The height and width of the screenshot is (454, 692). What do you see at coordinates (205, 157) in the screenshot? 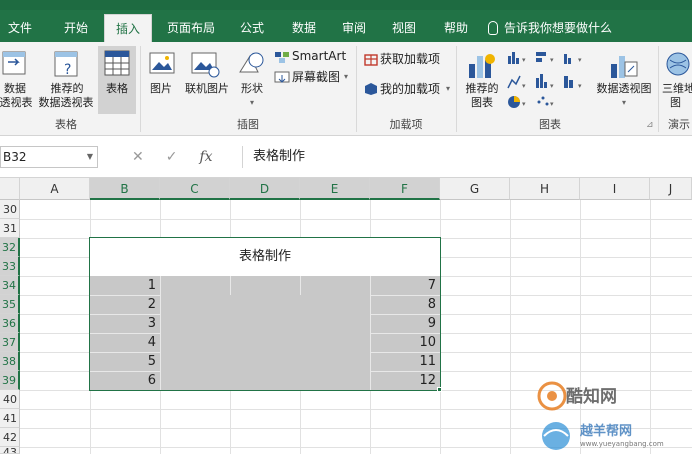
I see `insert-function-icon: fx` at bounding box center [205, 157].